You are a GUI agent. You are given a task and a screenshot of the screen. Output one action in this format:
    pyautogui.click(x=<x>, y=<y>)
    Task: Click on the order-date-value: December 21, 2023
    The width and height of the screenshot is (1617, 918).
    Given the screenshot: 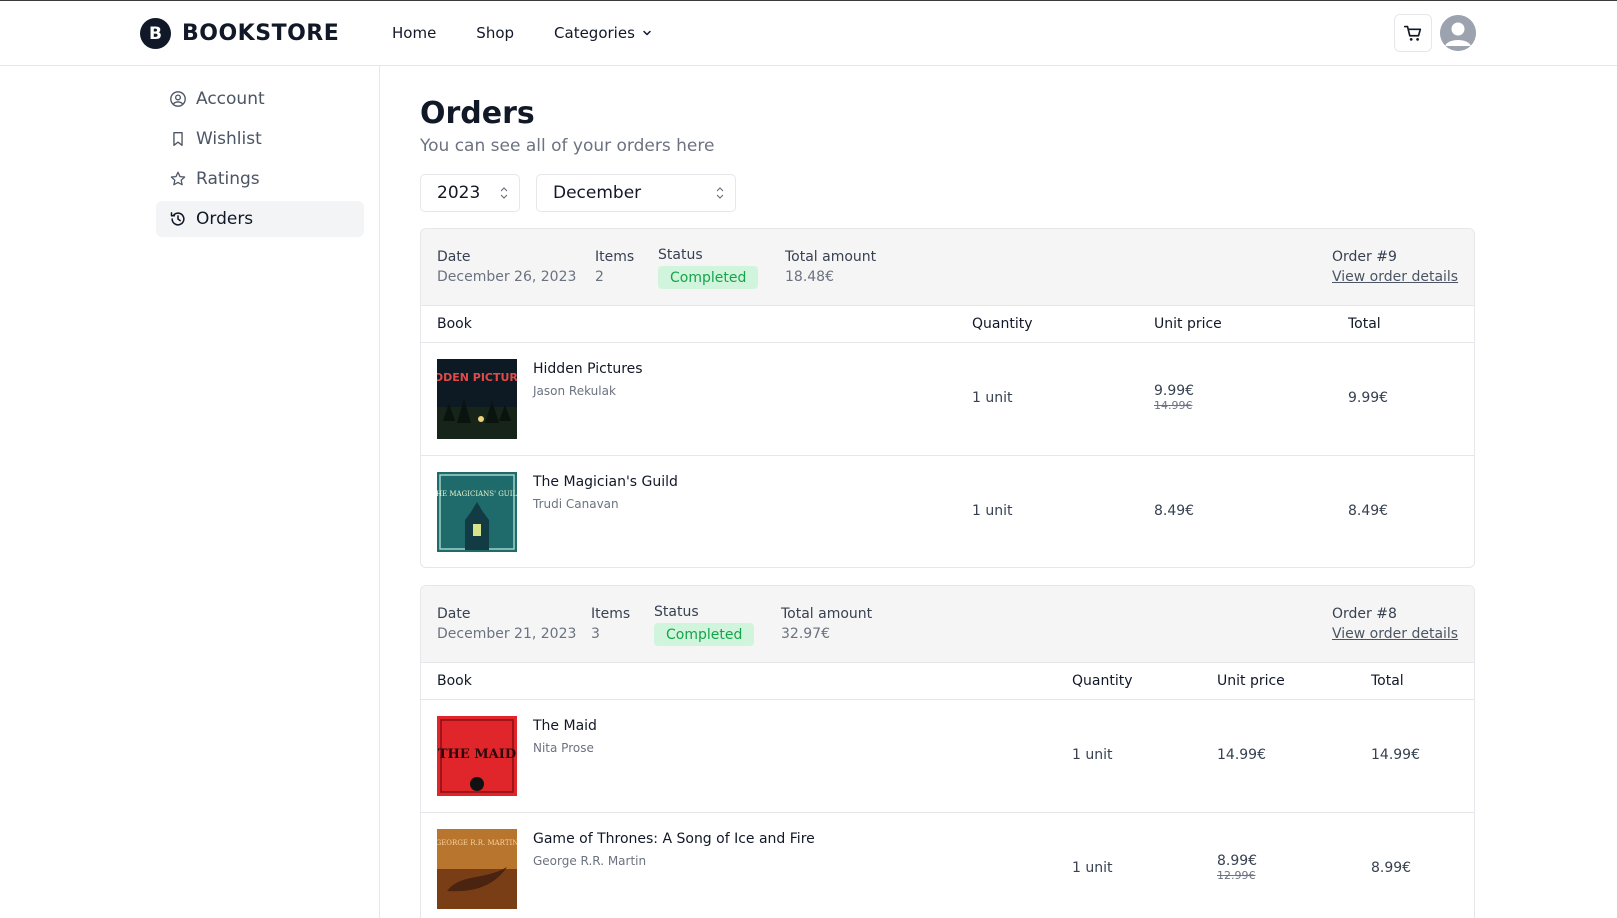 What is the action you would take?
    pyautogui.click(x=507, y=634)
    